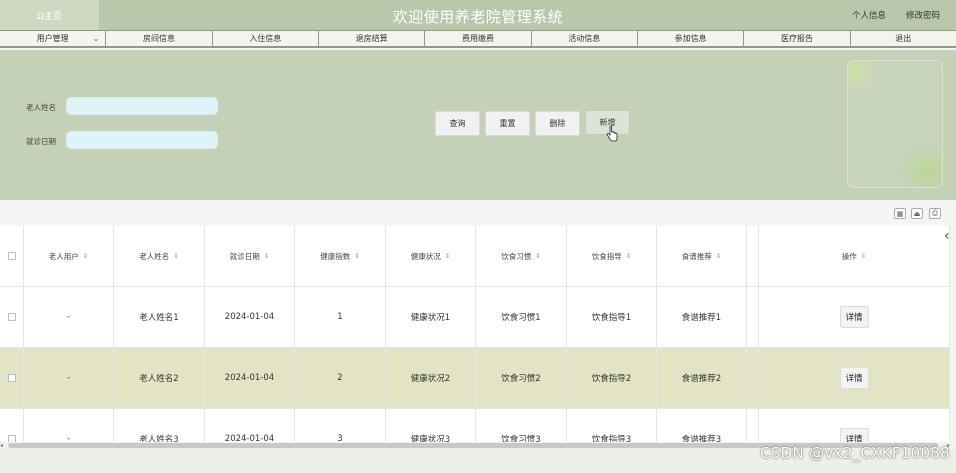 This screenshot has height=473, width=956. Describe the element at coordinates (335, 256) in the screenshot. I see `column-header-label: 健康指数` at that location.